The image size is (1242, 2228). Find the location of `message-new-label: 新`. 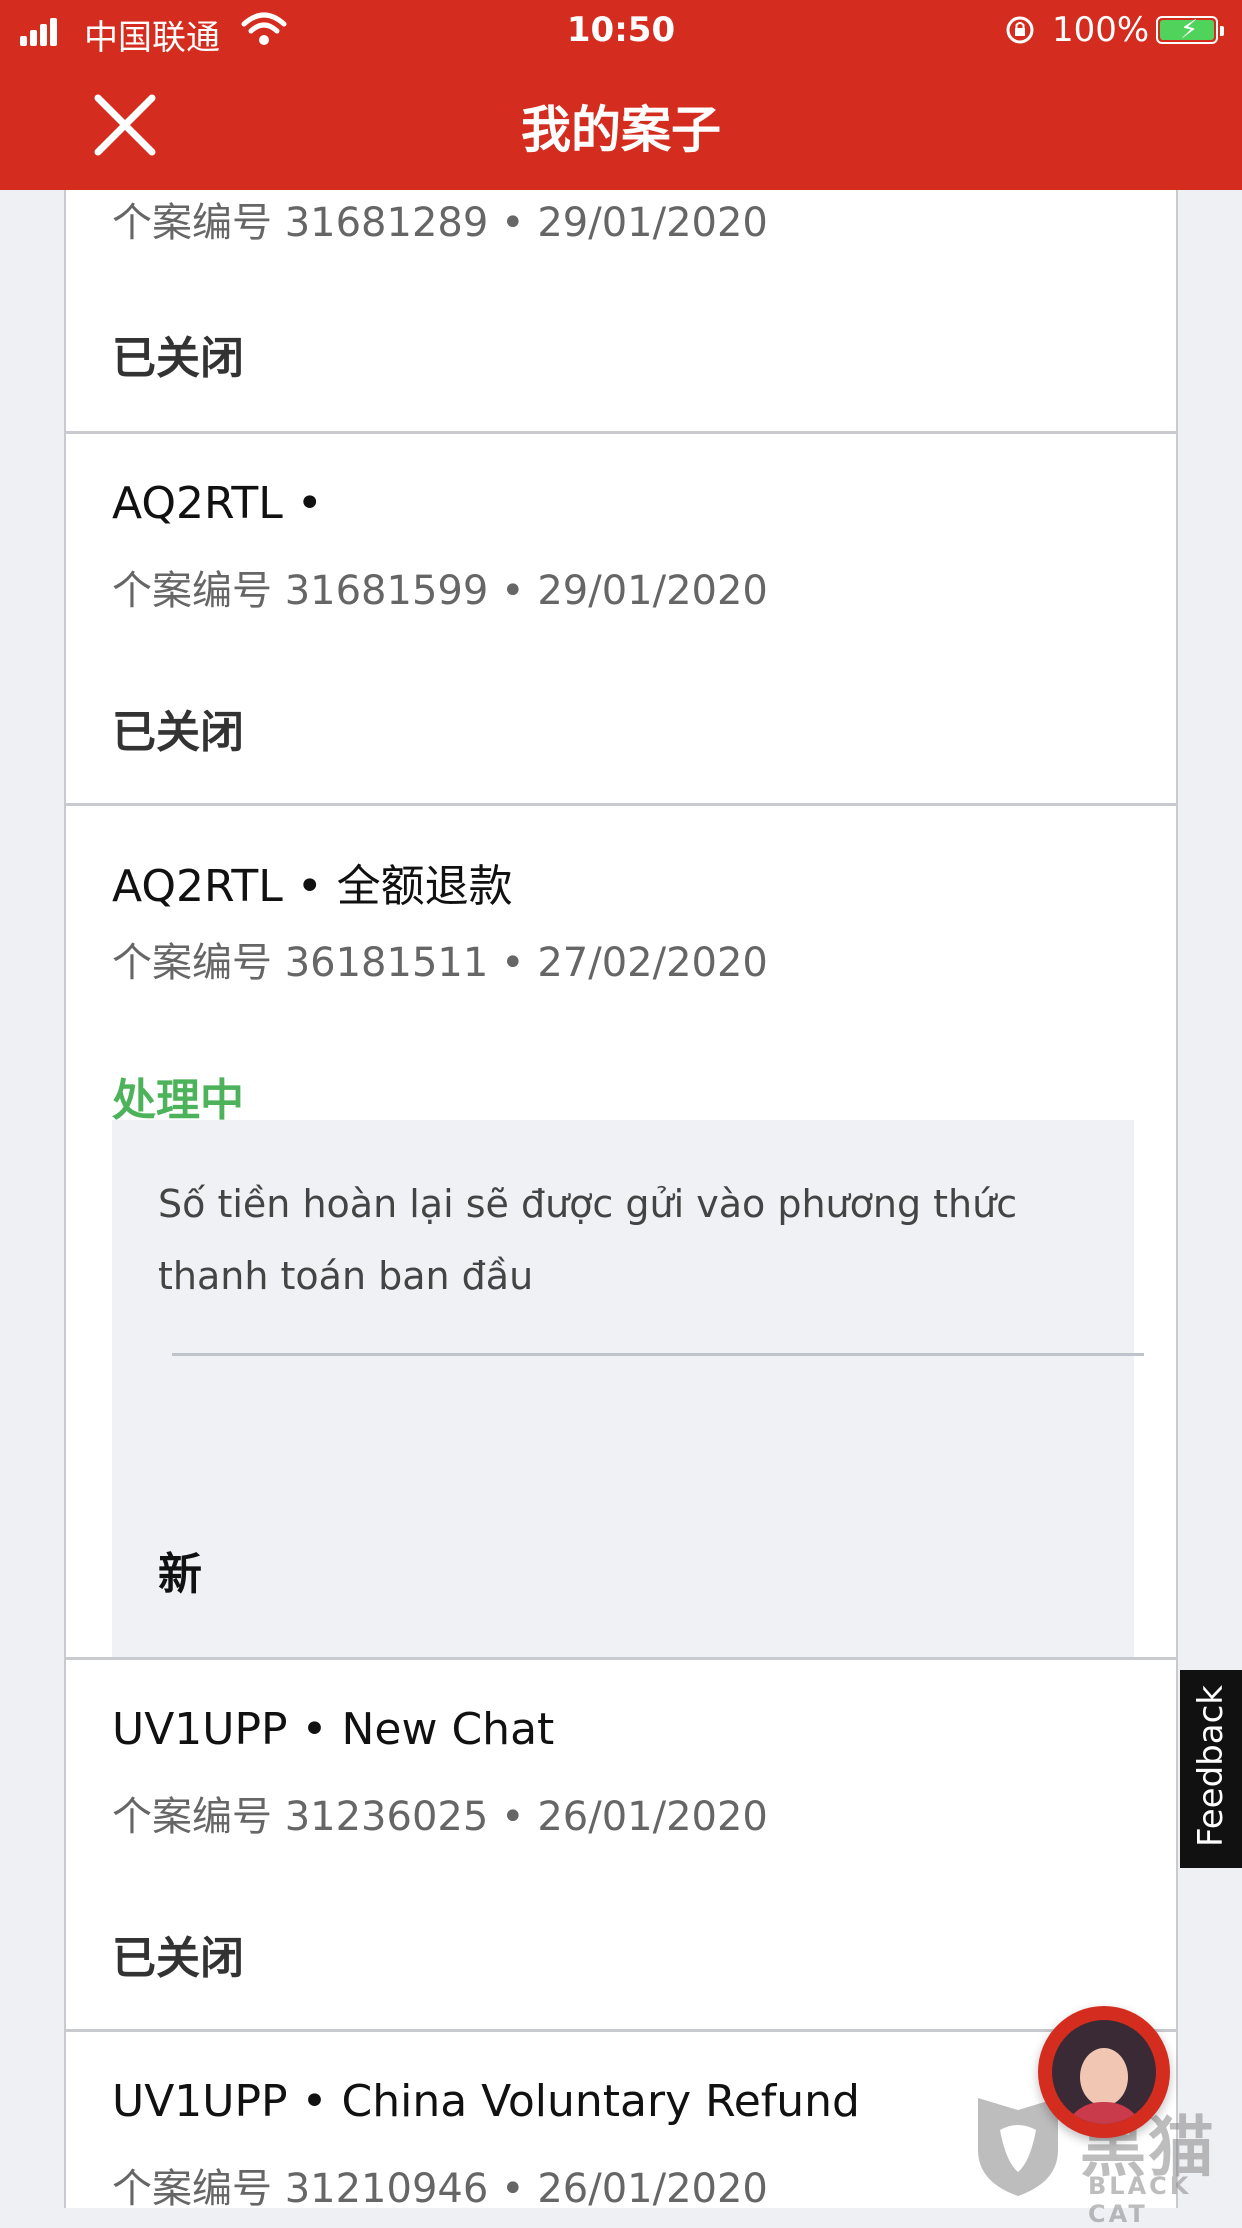

message-new-label: 新 is located at coordinates (180, 1574).